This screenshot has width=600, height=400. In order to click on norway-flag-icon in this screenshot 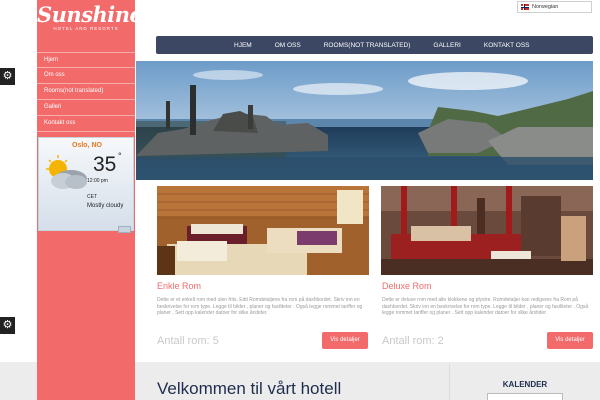, I will do `click(525, 7)`.